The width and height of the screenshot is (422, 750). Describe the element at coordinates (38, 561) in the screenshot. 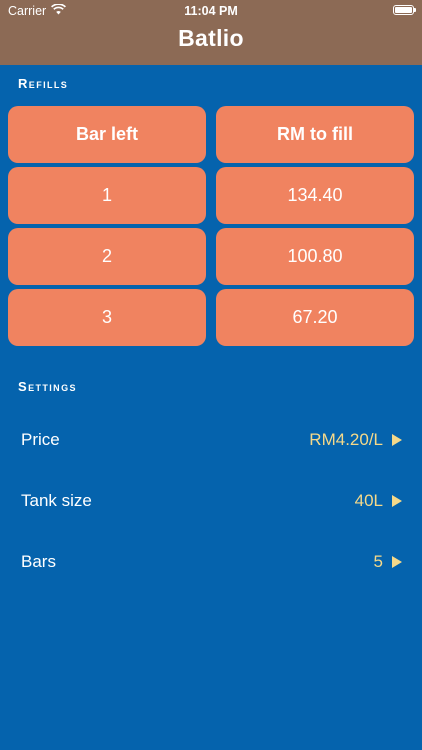

I see `setting-label-bars: Bars` at that location.